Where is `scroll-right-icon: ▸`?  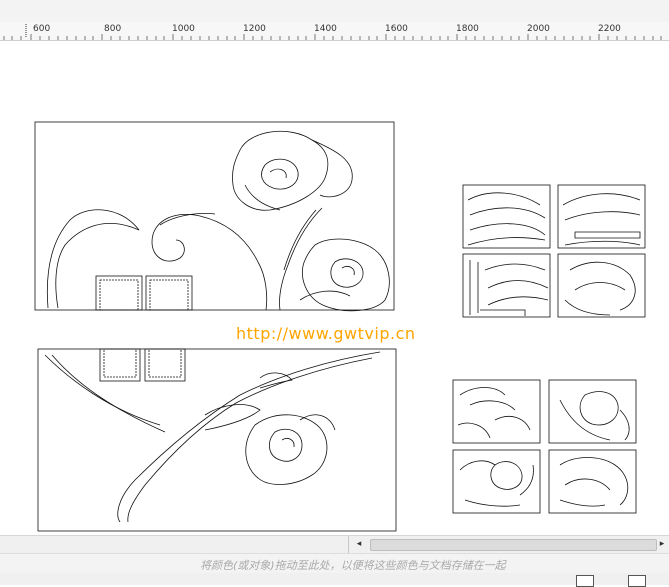
scroll-right-icon: ▸ is located at coordinates (662, 544).